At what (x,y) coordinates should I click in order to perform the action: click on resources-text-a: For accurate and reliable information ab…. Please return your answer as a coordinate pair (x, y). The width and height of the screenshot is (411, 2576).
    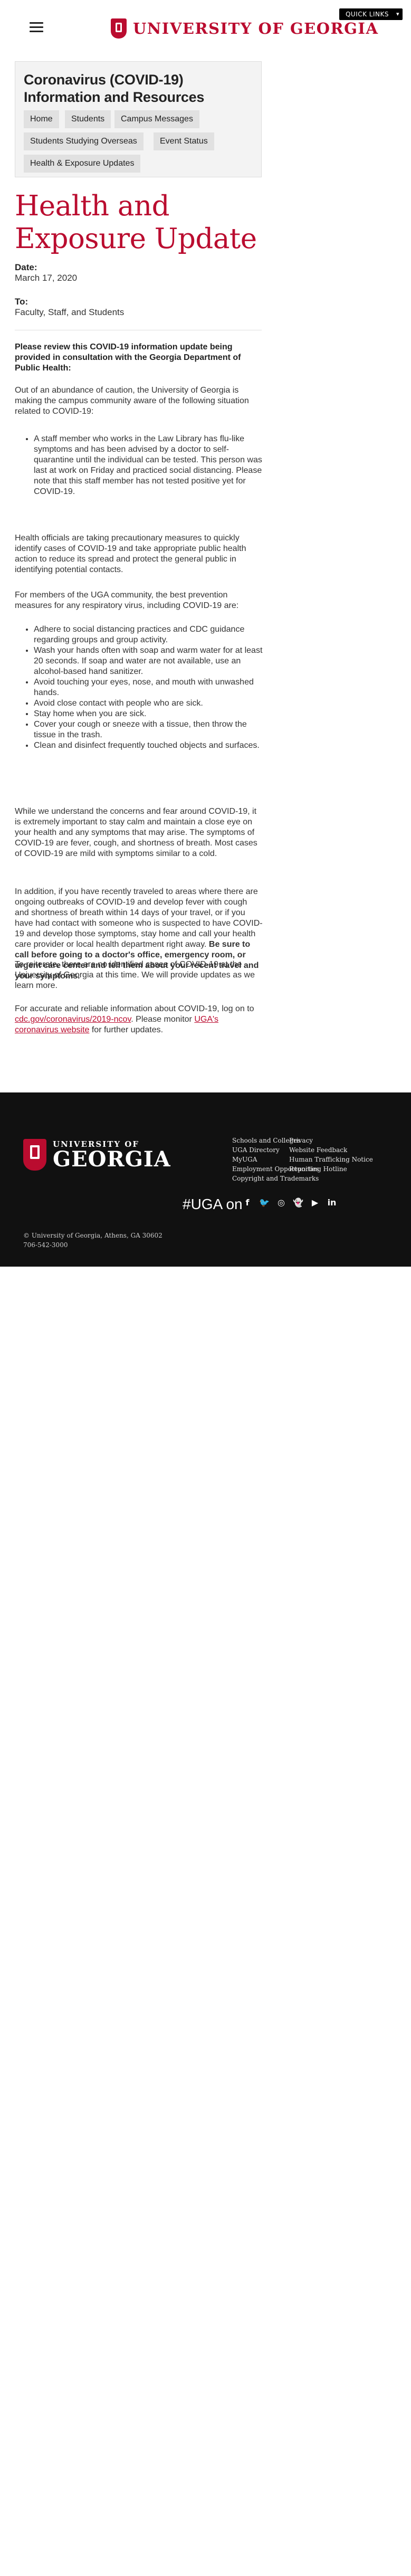
    Looking at the image, I should click on (134, 1008).